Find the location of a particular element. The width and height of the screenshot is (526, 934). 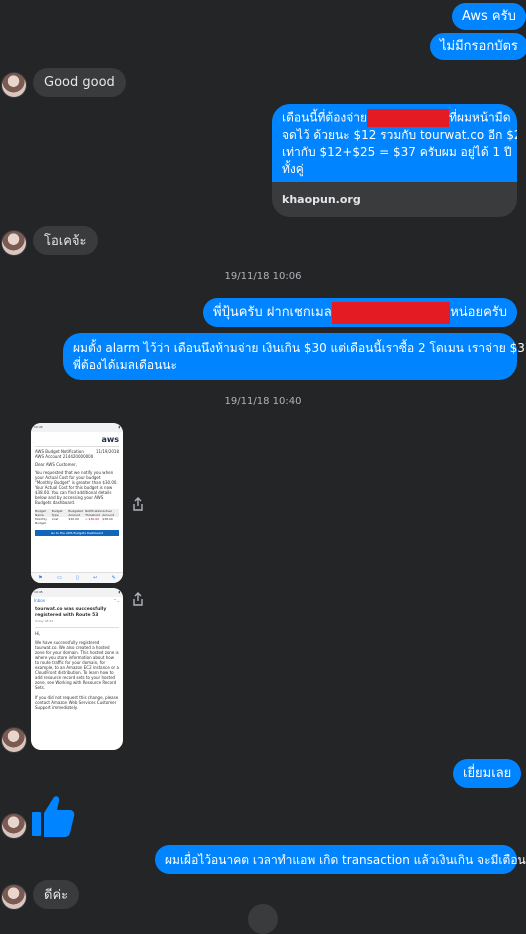

timestamp: 19/11/18 10:40 is located at coordinates (263, 401).